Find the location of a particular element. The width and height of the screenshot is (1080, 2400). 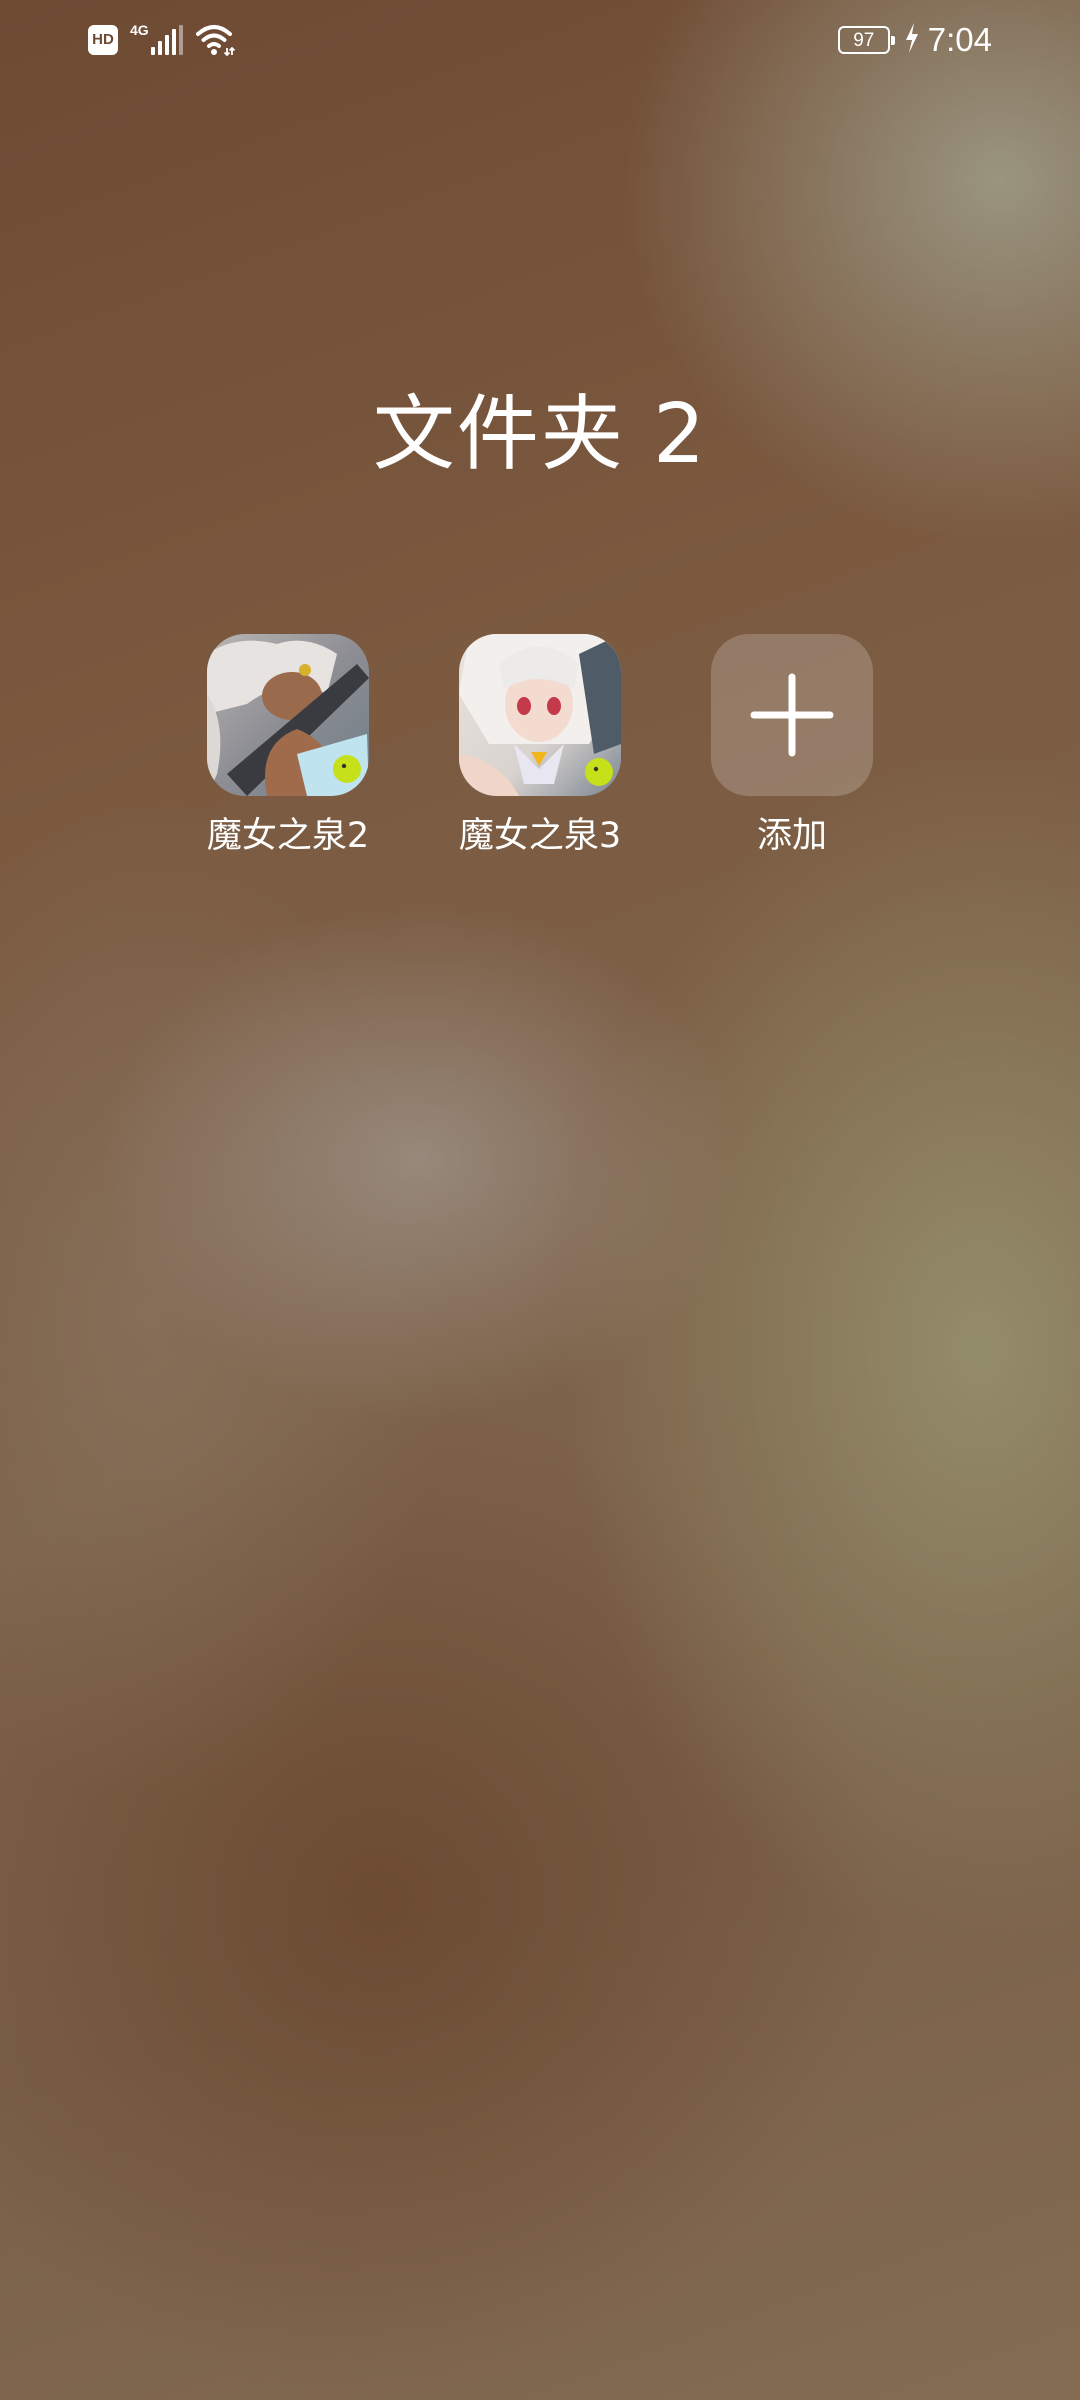

add-tile is located at coordinates (792, 715).